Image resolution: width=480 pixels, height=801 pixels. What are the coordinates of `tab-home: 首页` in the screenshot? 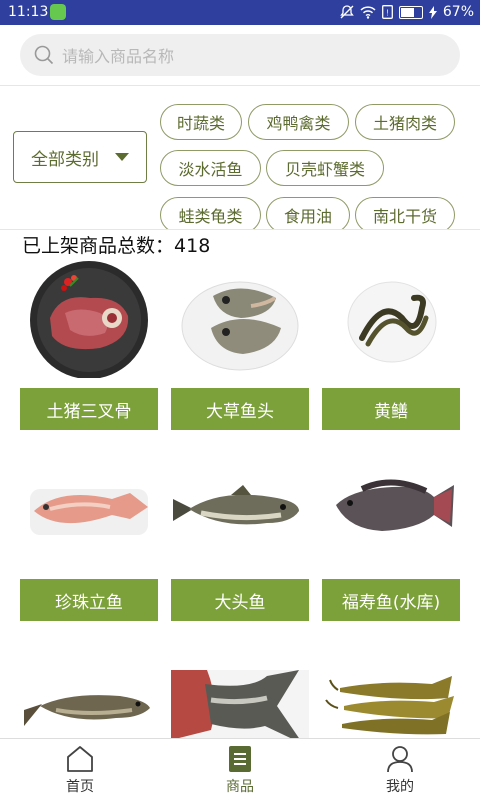 It's located at (80, 770).